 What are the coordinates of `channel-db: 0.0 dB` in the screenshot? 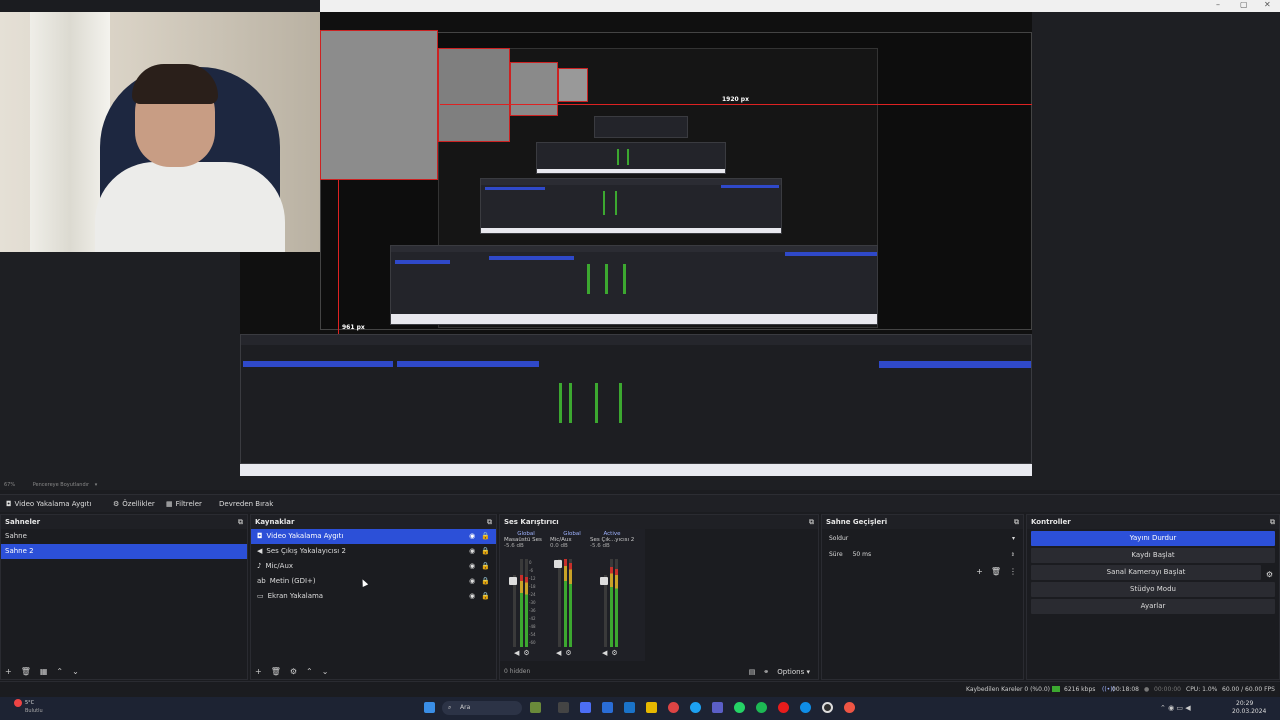 It's located at (559, 546).